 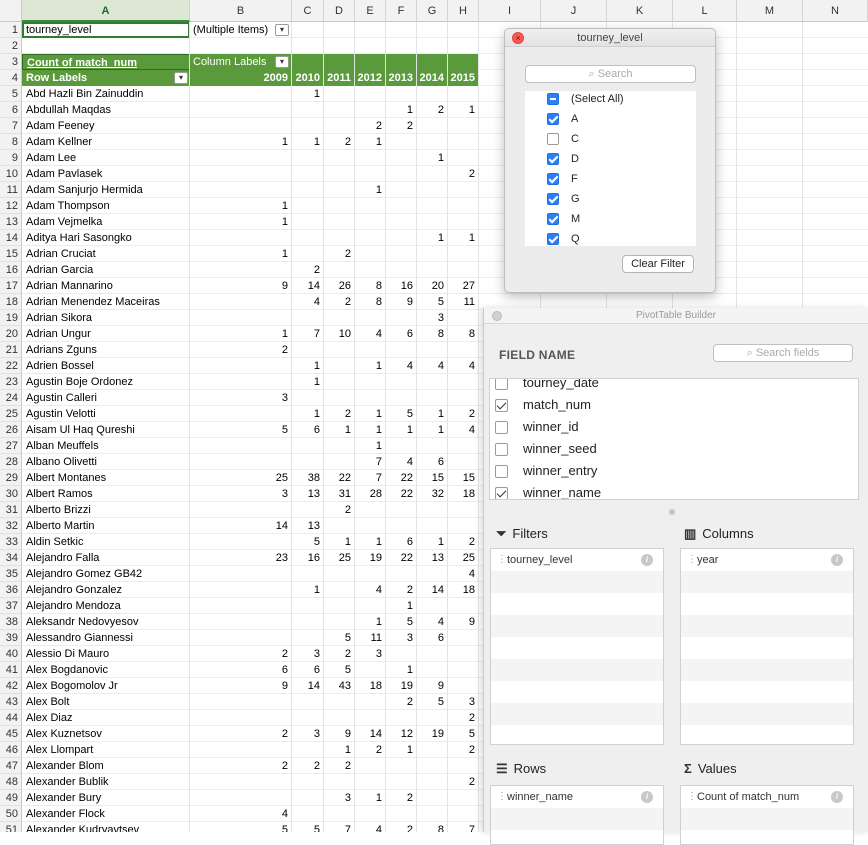 What do you see at coordinates (11, 142) in the screenshot?
I see `row-number: 8` at bounding box center [11, 142].